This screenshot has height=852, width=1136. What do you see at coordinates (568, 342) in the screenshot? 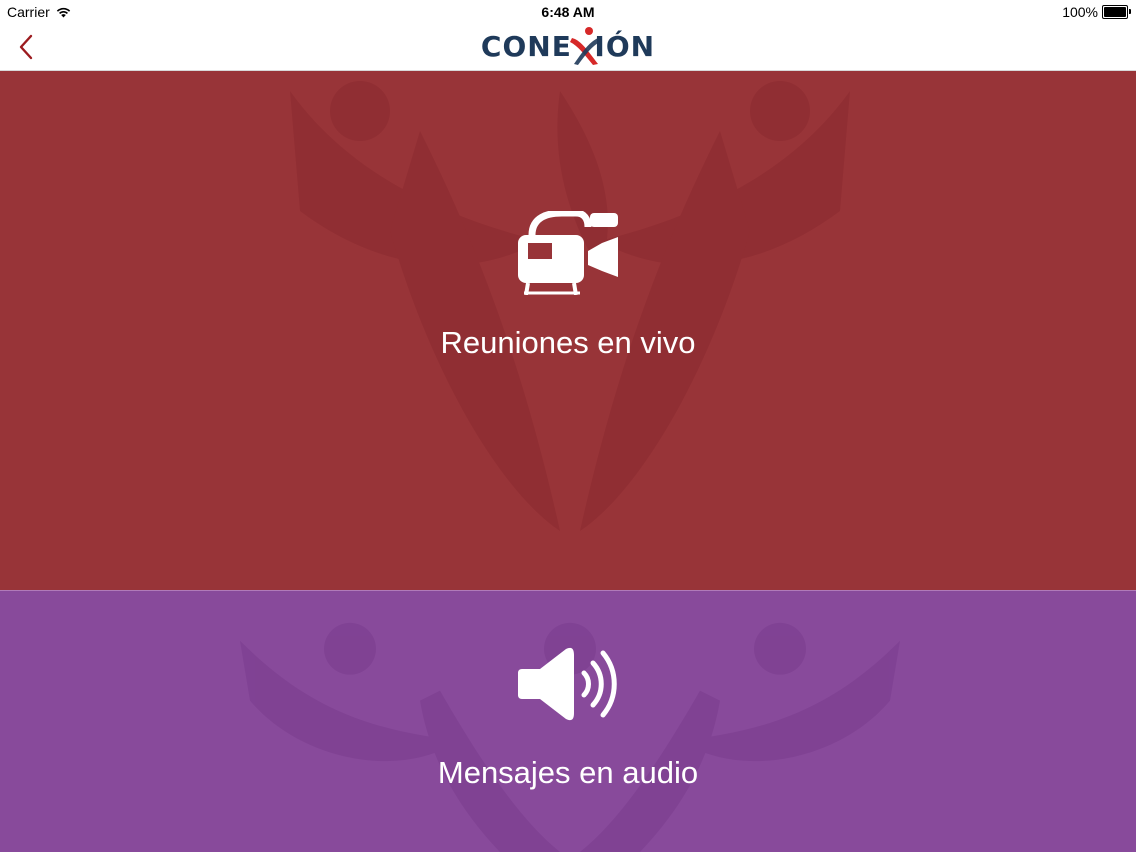
I see `live-meetings-label: Reuniones en vivo` at bounding box center [568, 342].